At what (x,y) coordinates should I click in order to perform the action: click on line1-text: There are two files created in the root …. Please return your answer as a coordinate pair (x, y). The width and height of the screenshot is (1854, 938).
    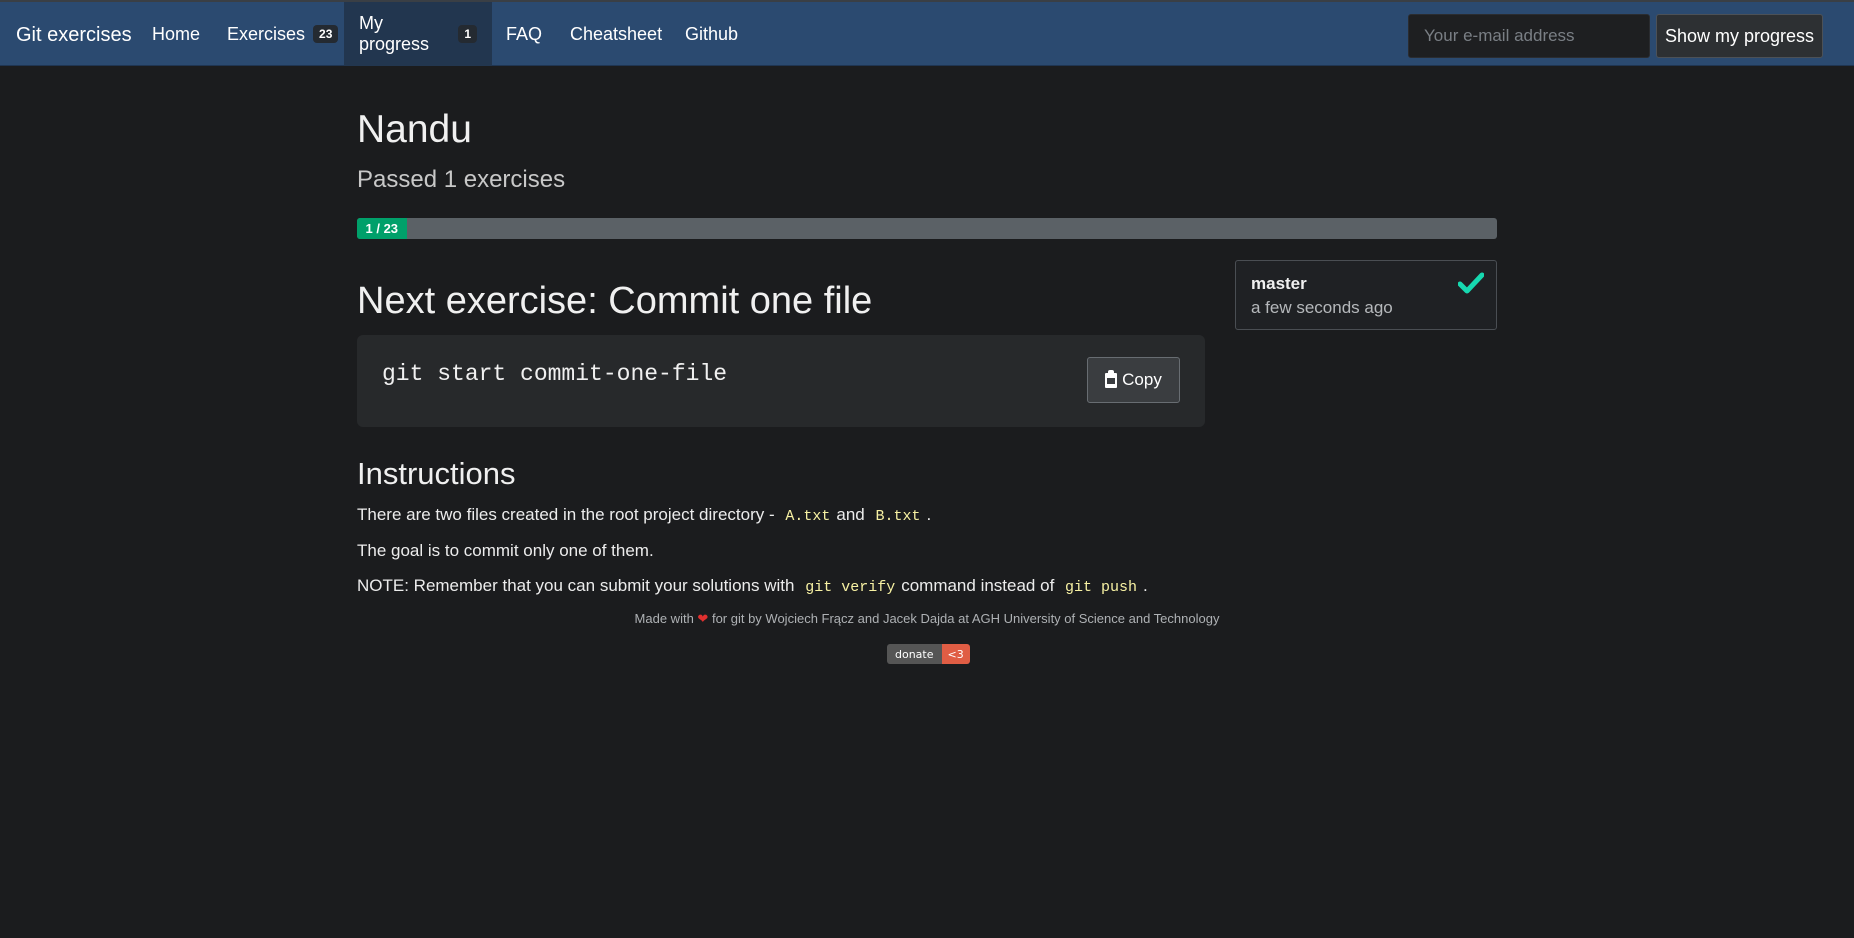
    Looking at the image, I should click on (566, 514).